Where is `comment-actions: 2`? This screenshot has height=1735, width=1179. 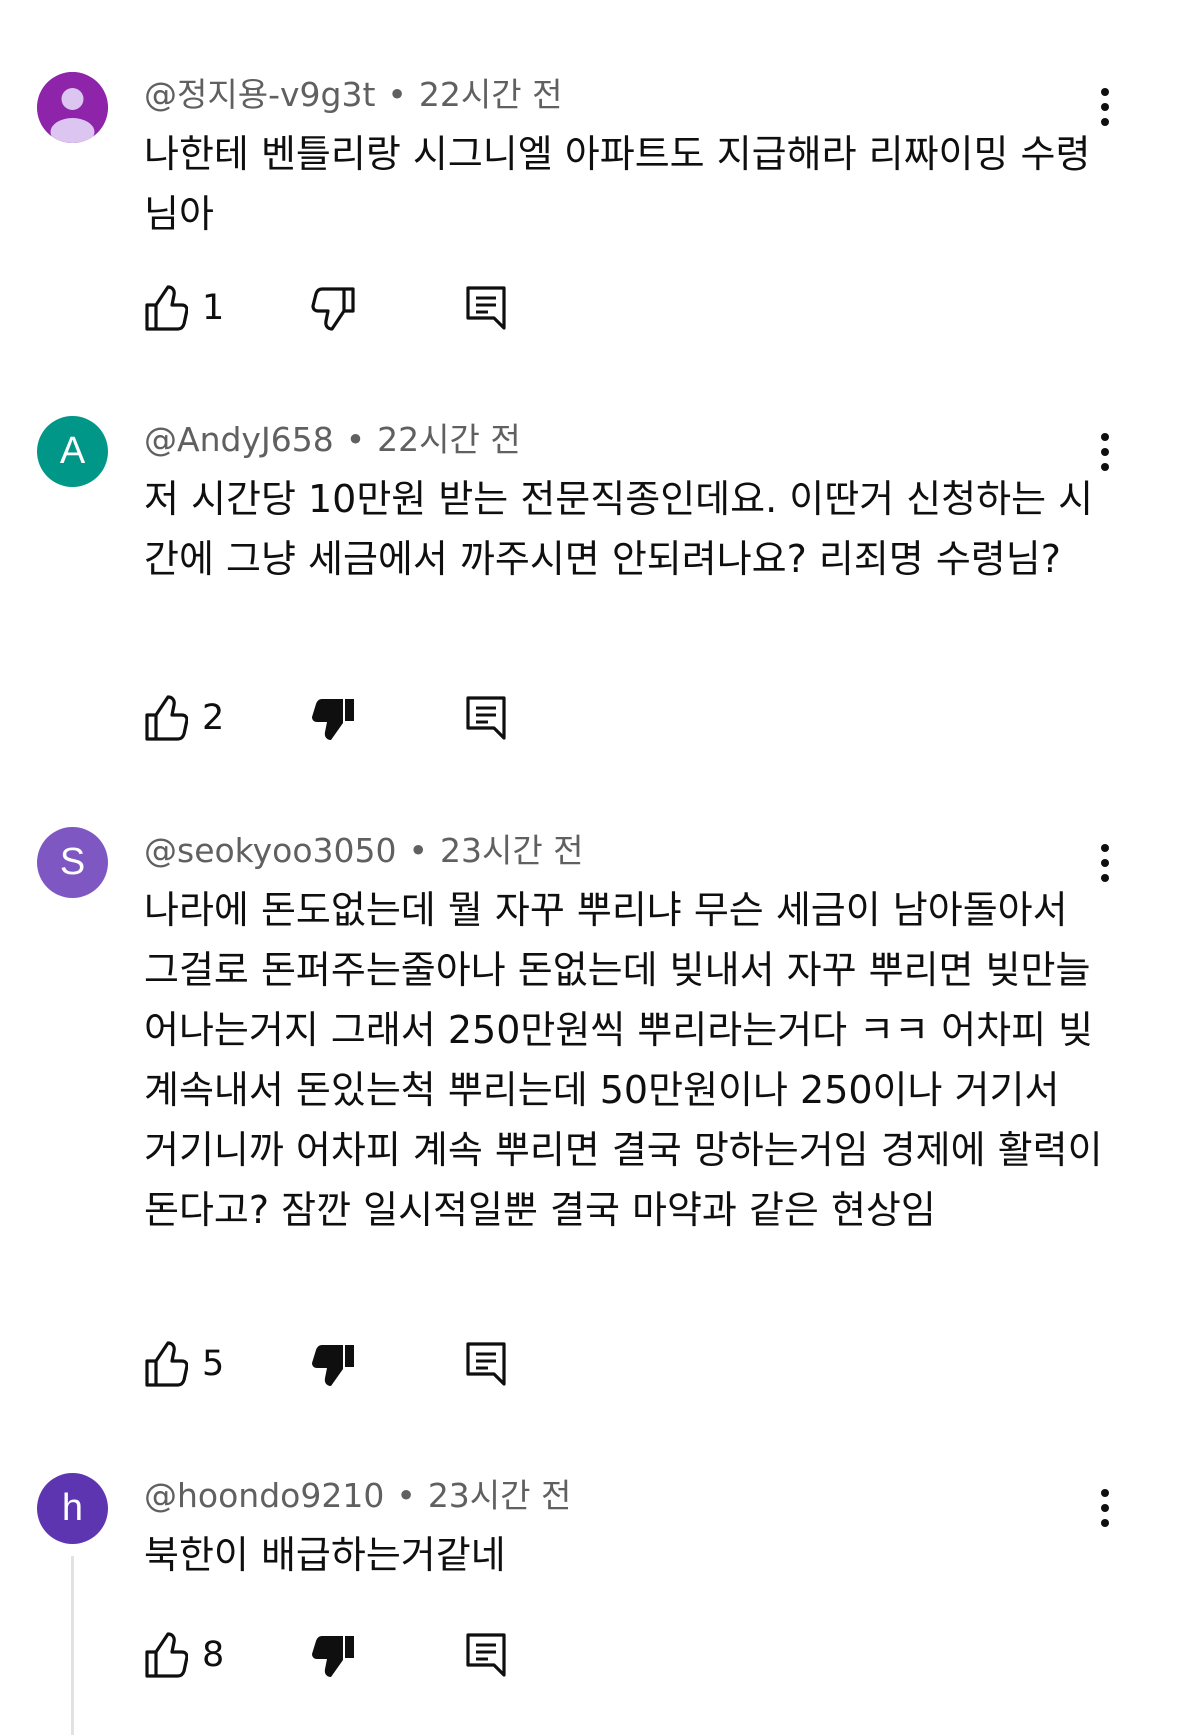
comment-actions: 2 is located at coordinates (344, 719).